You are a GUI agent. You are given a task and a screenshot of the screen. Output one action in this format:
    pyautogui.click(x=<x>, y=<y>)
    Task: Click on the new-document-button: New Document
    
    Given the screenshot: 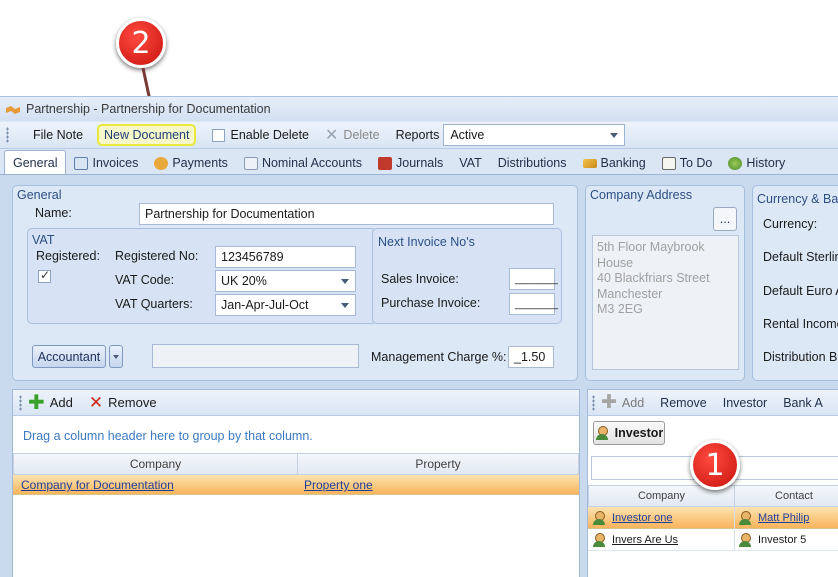 What is the action you would take?
    pyautogui.click(x=147, y=135)
    